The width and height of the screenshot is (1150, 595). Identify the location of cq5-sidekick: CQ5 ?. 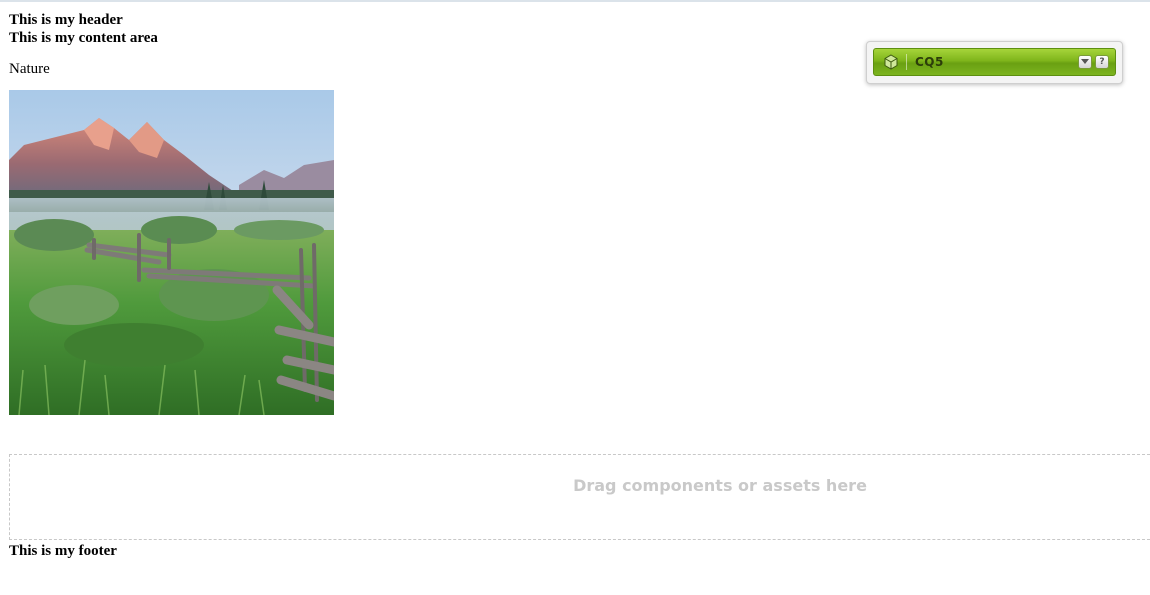
(994, 62).